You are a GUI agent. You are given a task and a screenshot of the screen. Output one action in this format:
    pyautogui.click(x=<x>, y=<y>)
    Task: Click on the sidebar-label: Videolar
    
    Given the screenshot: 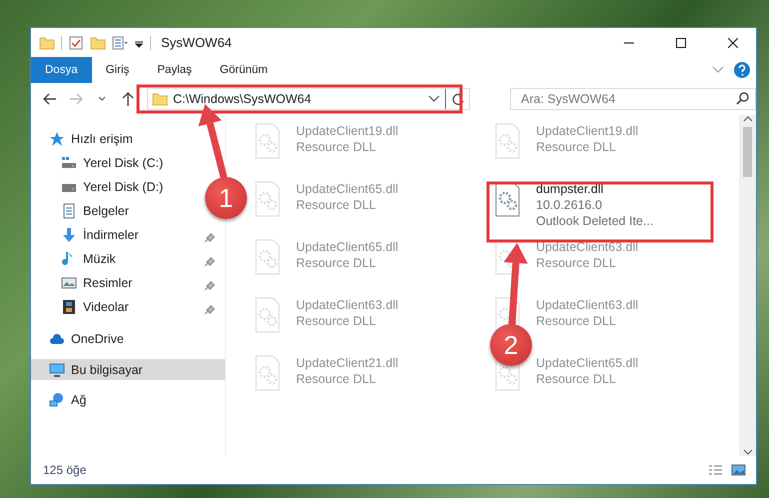 What is the action you would take?
    pyautogui.click(x=106, y=307)
    